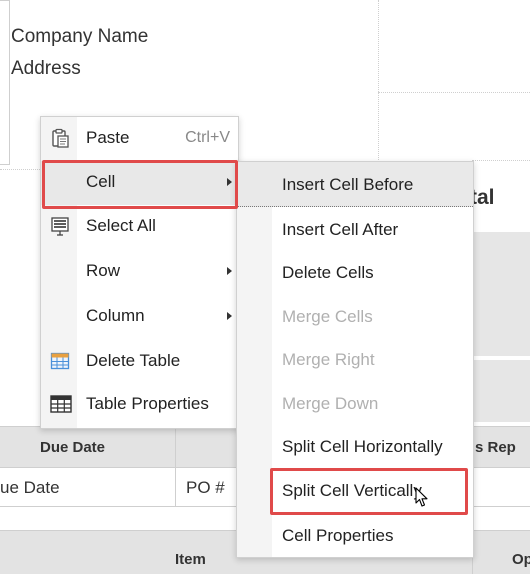  Describe the element at coordinates (495, 447) in the screenshot. I see `sales-rep-header: s Rep` at that location.